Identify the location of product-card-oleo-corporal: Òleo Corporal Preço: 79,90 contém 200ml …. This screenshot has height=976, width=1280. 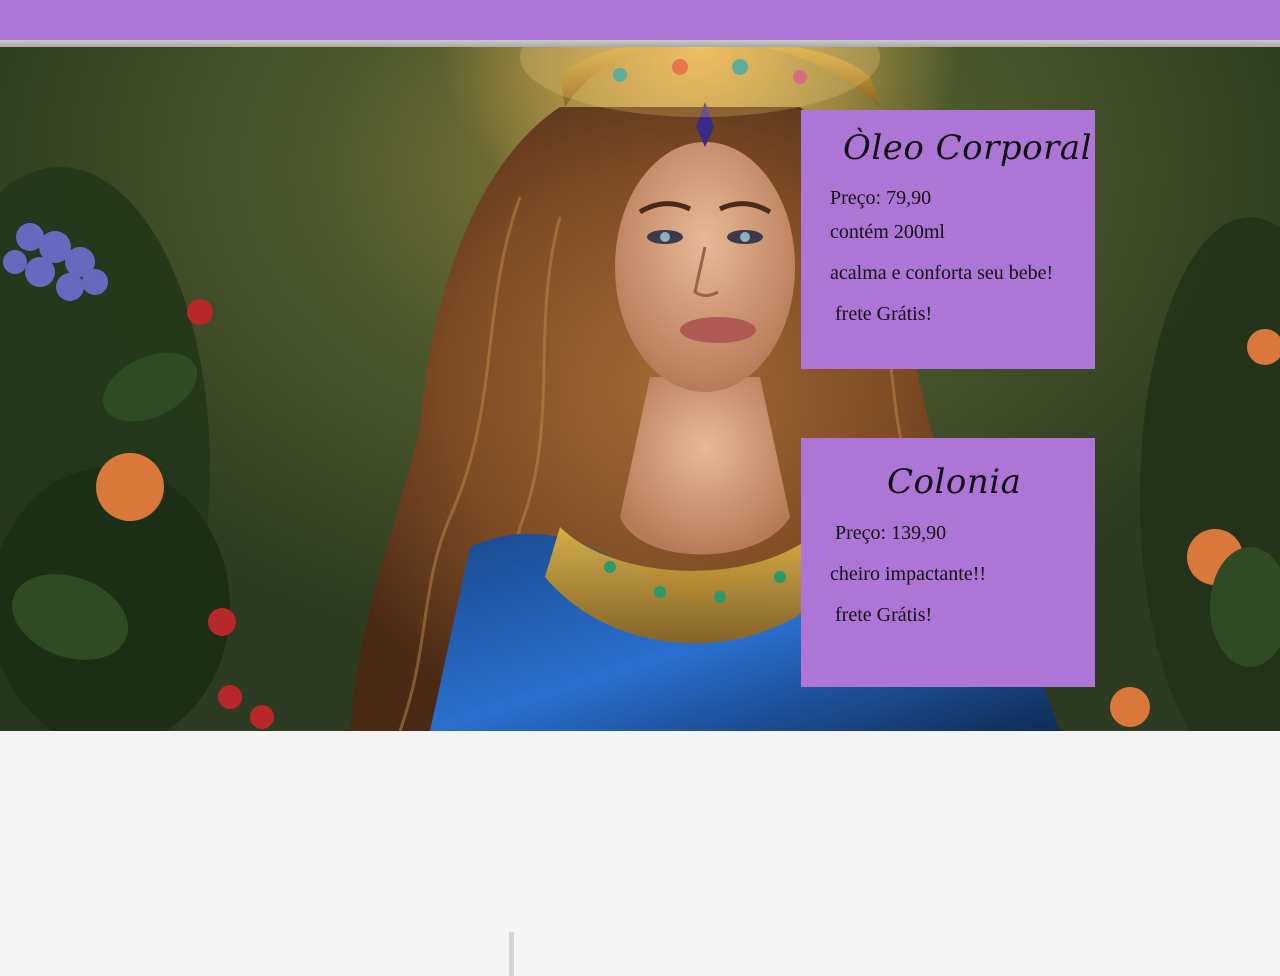
(948, 239).